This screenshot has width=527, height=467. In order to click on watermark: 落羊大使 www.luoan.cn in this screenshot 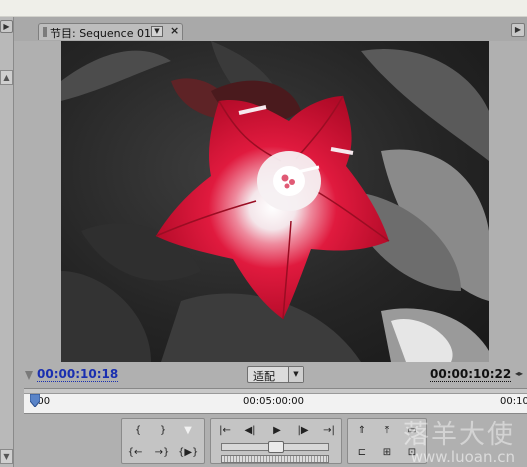, I will do `click(459, 443)`.